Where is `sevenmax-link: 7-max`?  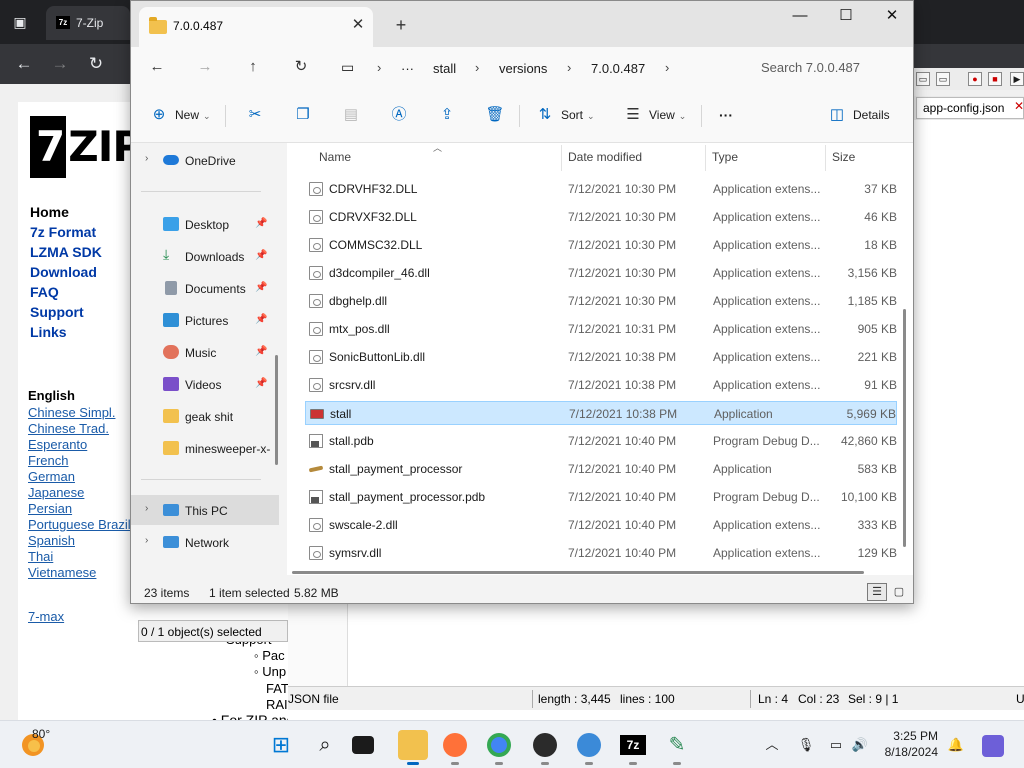 sevenmax-link: 7-max is located at coordinates (46, 616).